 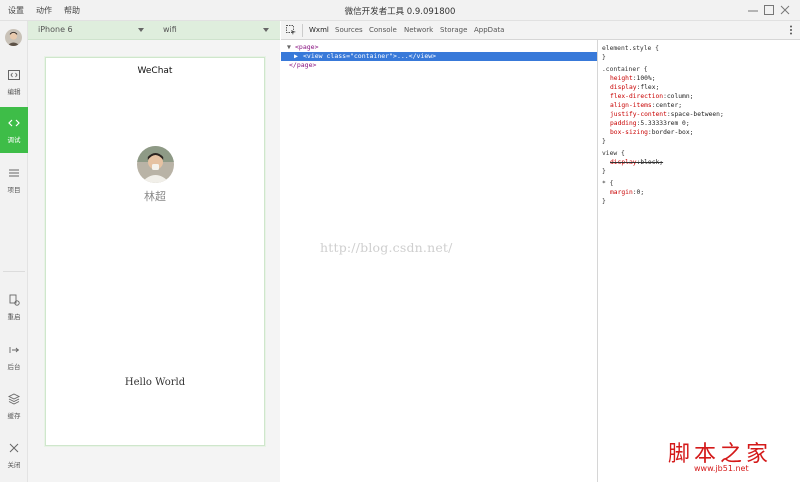 I want to click on css-rule: display:flex;, so click(x=634, y=87).